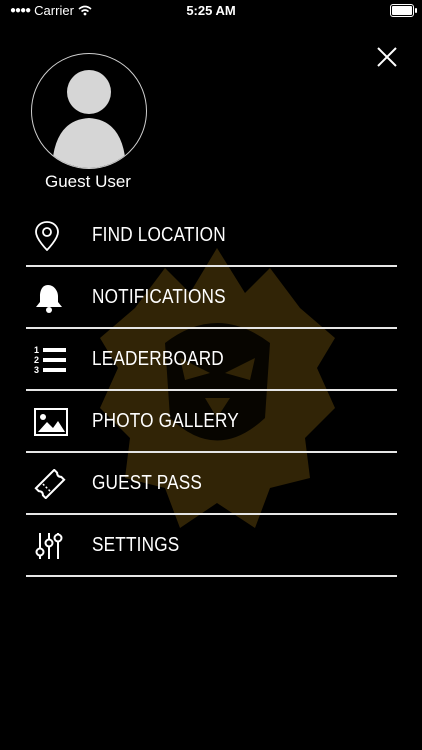  What do you see at coordinates (50, 484) in the screenshot?
I see `ticket-icon` at bounding box center [50, 484].